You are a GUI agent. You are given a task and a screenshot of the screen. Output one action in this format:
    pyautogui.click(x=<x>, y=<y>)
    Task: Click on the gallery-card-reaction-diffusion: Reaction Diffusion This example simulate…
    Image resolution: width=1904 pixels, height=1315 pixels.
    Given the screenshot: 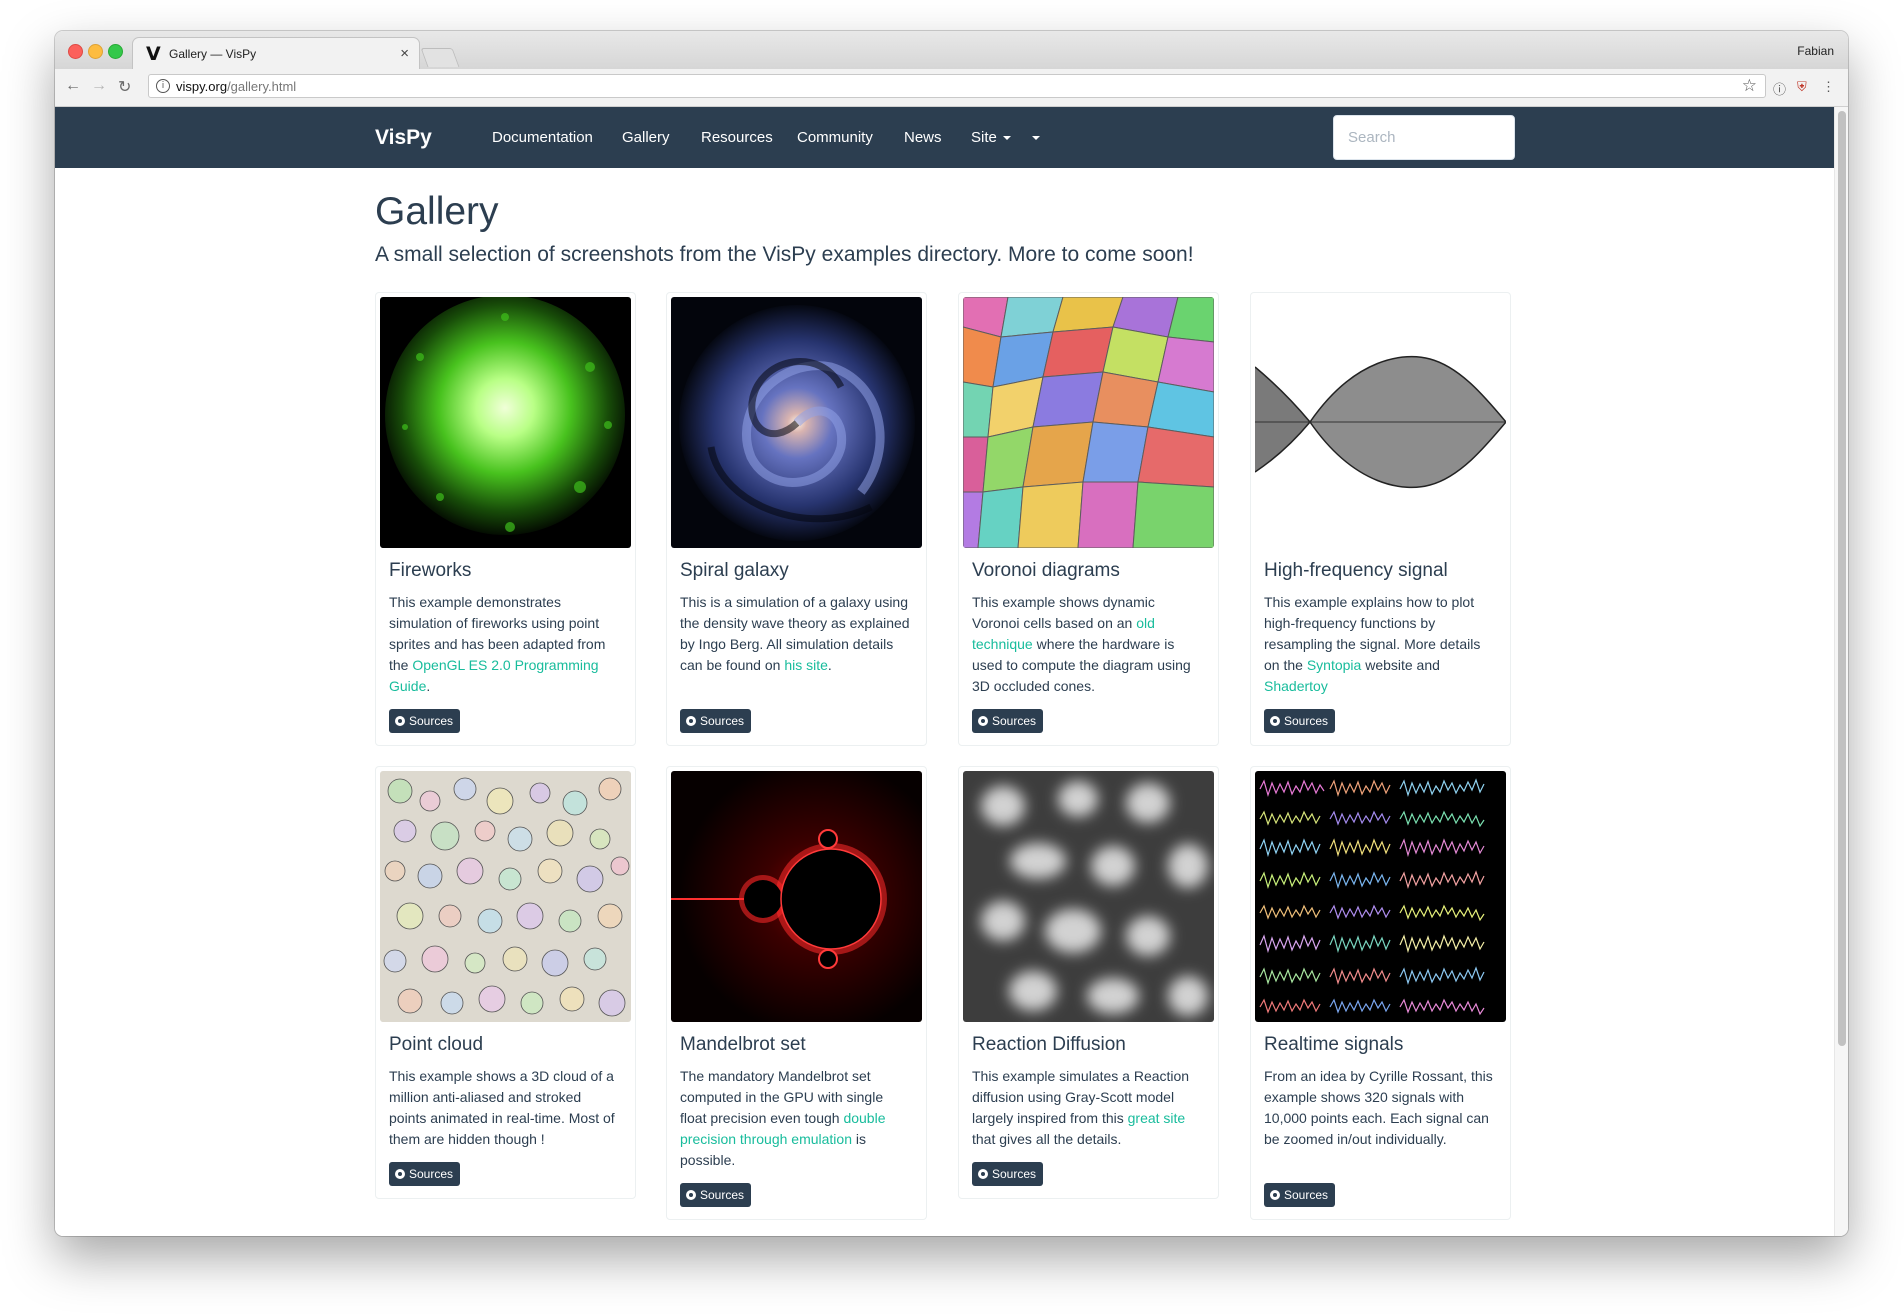 What is the action you would take?
    pyautogui.click(x=1088, y=982)
    